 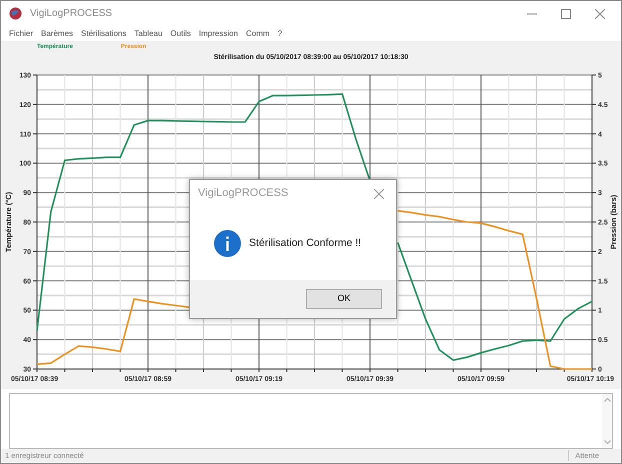 I want to click on menu-item: Barèmes, so click(x=57, y=34).